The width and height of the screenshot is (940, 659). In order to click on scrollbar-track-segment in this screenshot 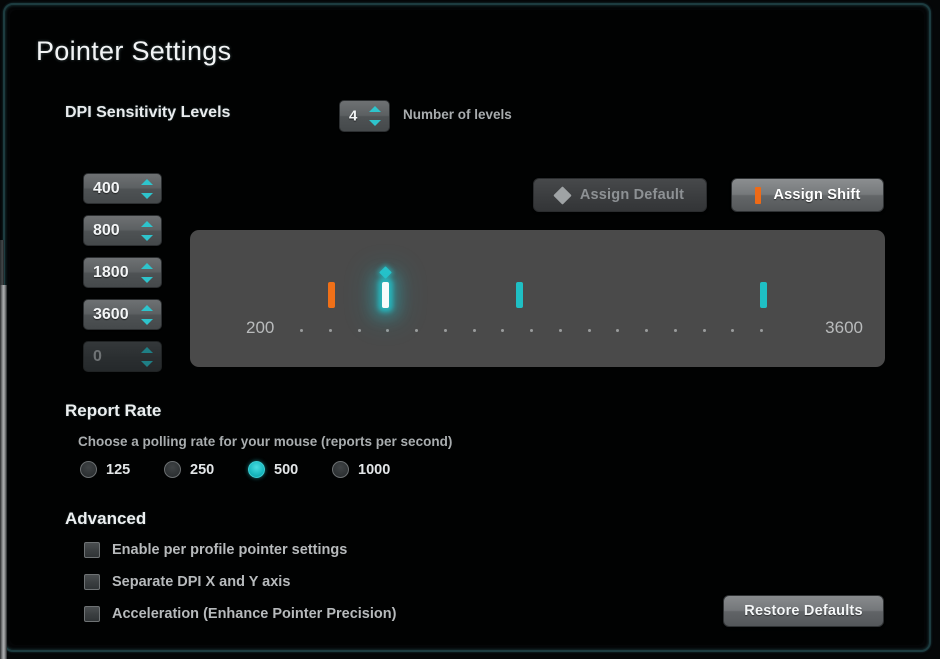, I will do `click(2, 264)`.